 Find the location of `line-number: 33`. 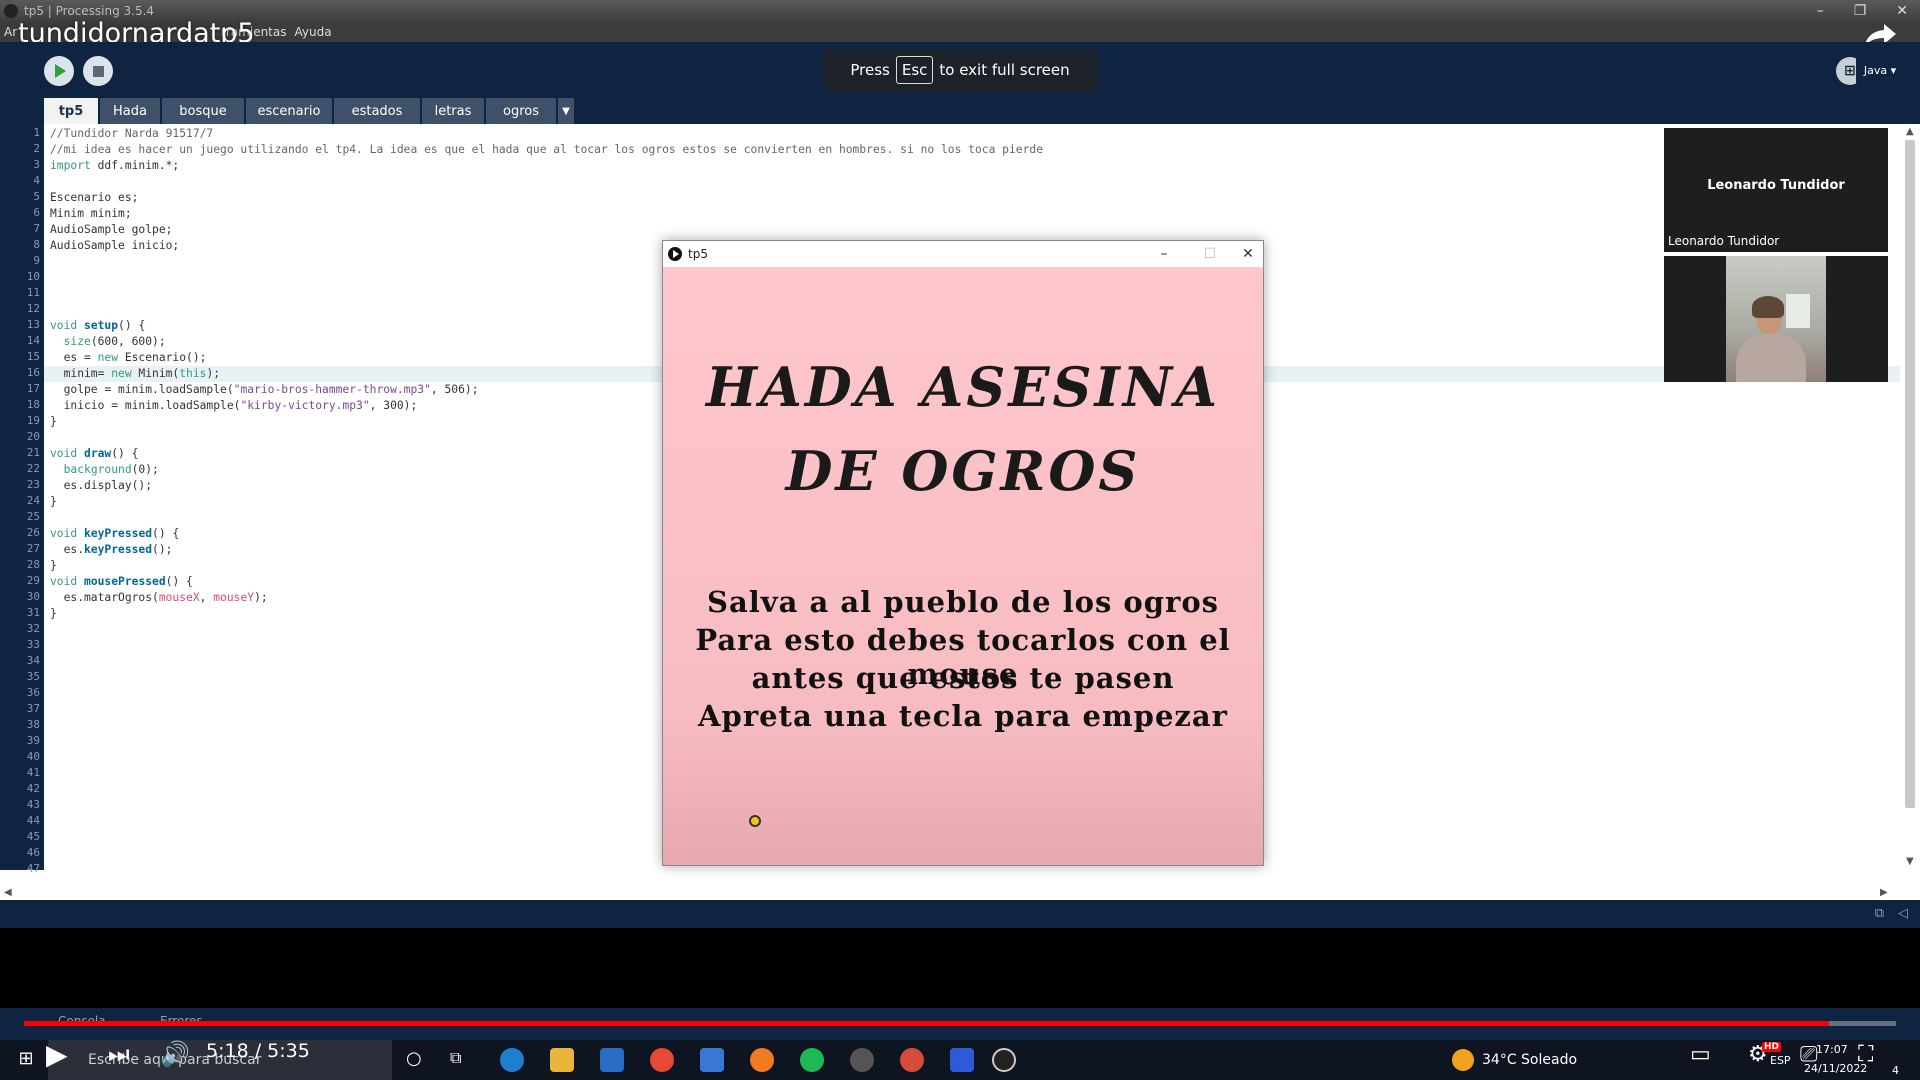

line-number: 33 is located at coordinates (33, 644).